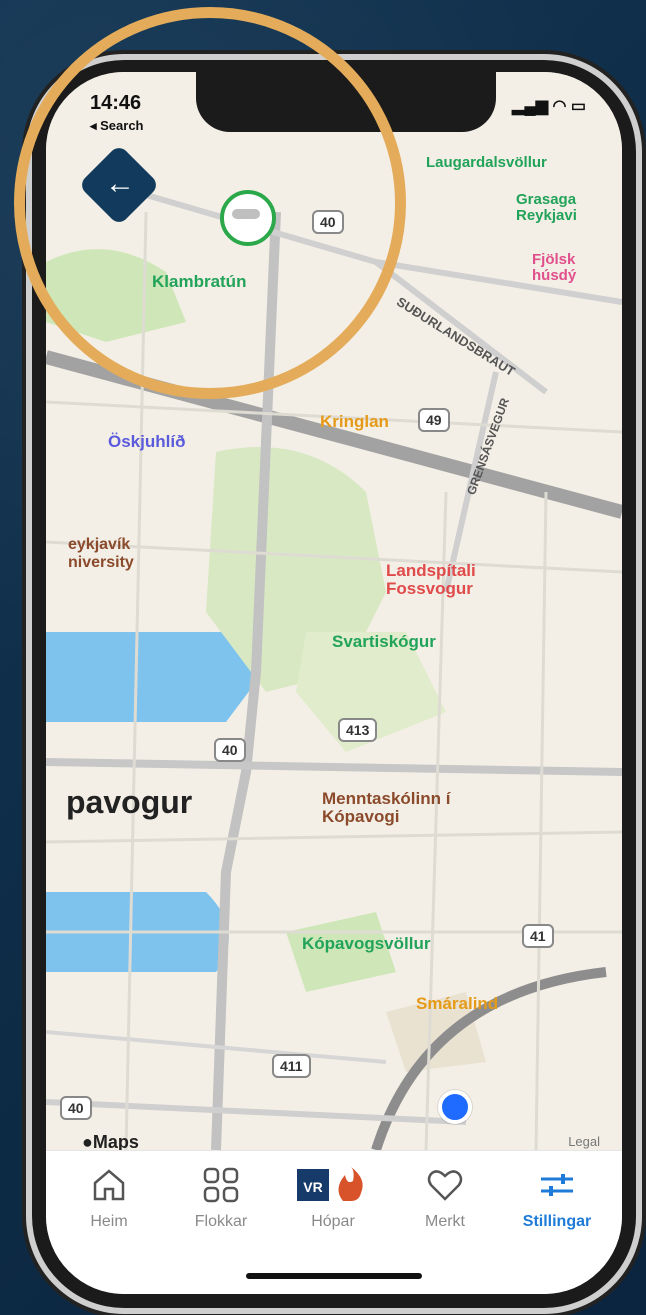  I want to click on poi-fjolskyldugardur: Fjölsk húsdý, so click(572, 268).